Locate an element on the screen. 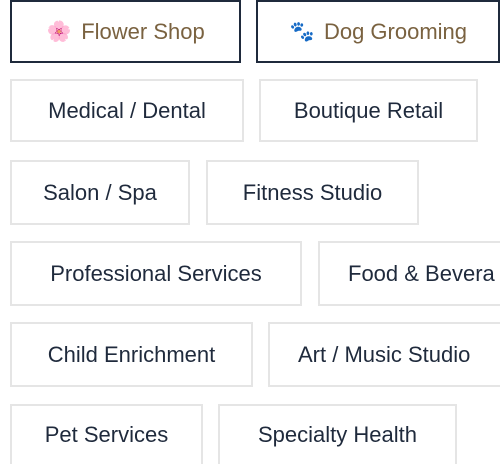 This screenshot has height=464, width=500. category-chip-boutique-retail: Boutique Retail is located at coordinates (368, 110).